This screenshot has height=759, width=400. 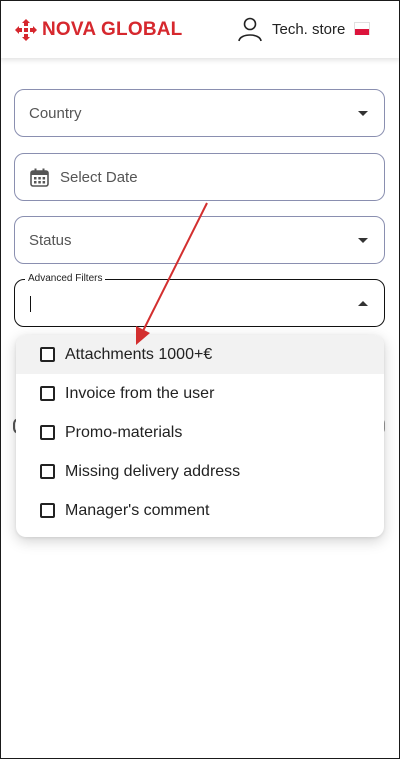 I want to click on user-account: Tech. store, so click(x=291, y=29).